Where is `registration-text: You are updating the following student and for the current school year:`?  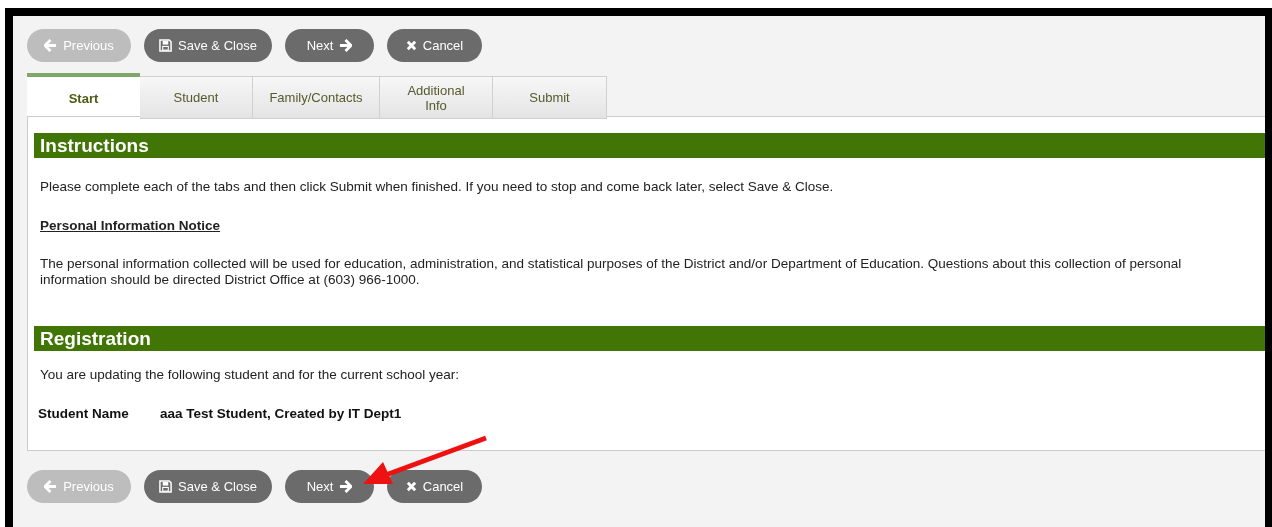 registration-text: You are updating the following student and for the current school year: is located at coordinates (250, 374).